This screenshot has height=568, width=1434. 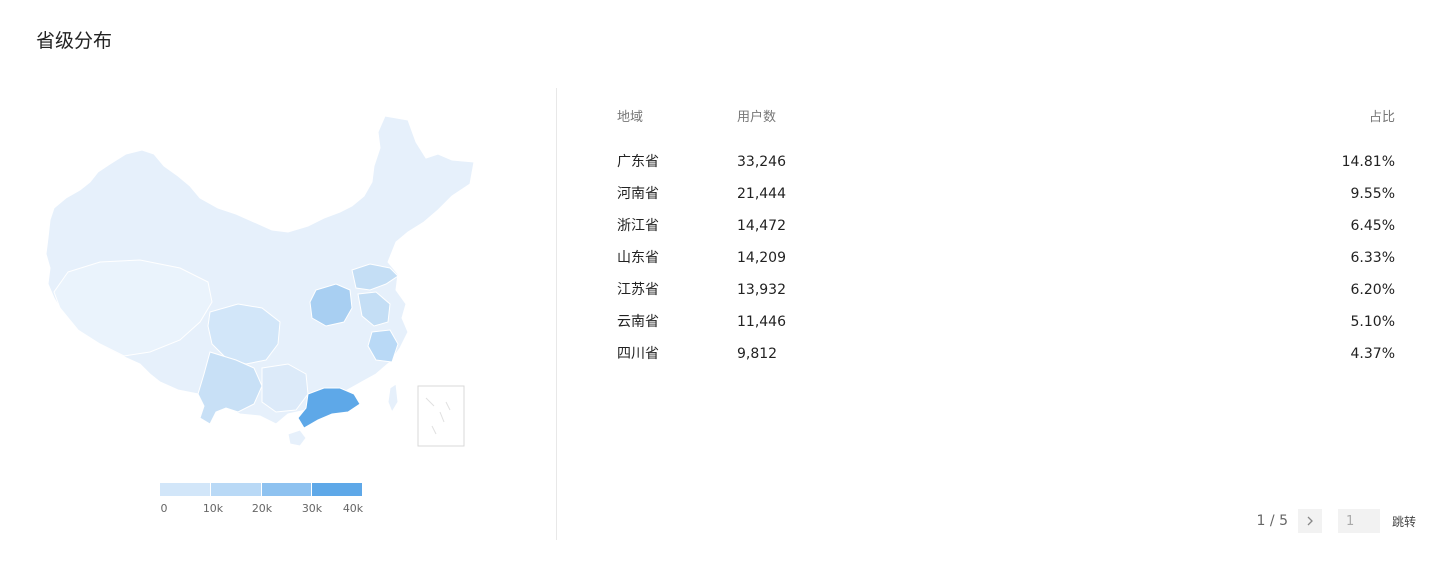 What do you see at coordinates (1358, 521) in the screenshot?
I see `page-number-input` at bounding box center [1358, 521].